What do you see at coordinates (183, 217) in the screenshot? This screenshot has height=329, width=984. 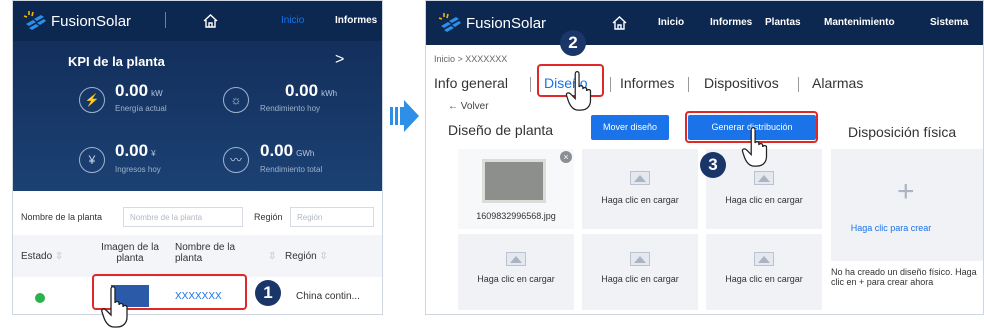 I see `plant-name-input: Nombre de la planta` at bounding box center [183, 217].